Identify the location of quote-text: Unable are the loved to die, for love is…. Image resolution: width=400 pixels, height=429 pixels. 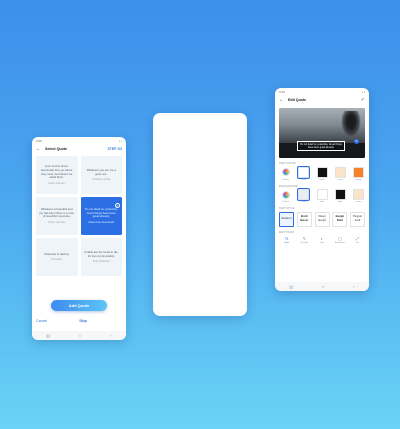
(101, 253).